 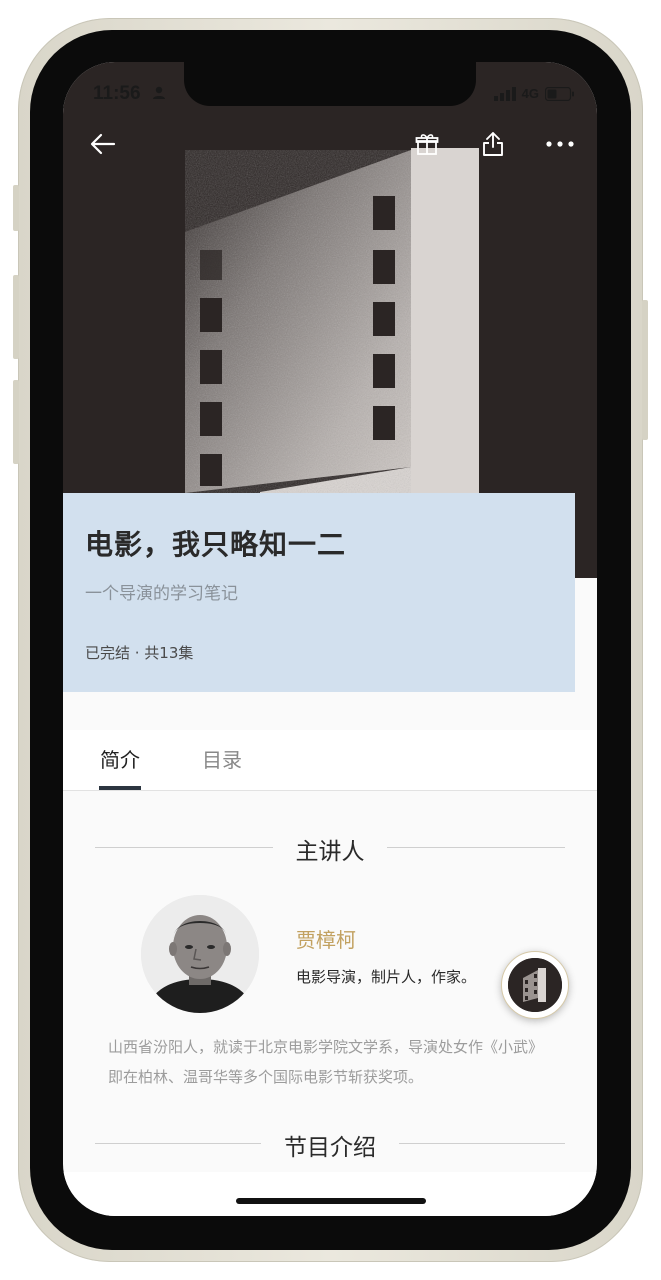 I want to click on course-subtitle: 一个导演的学习笔记, so click(x=161, y=594).